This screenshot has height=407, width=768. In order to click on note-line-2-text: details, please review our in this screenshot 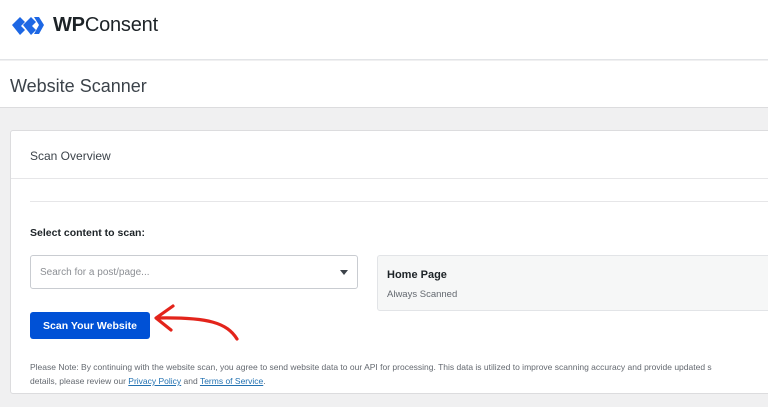, I will do `click(79, 381)`.